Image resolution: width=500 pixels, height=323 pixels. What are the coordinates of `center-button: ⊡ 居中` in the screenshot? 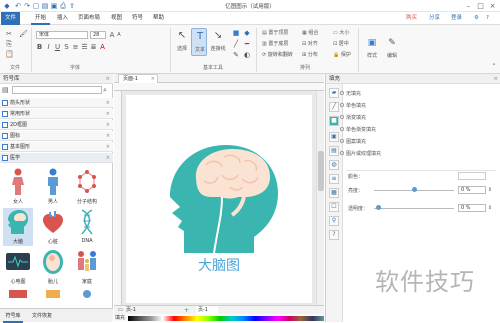 It's located at (341, 43).